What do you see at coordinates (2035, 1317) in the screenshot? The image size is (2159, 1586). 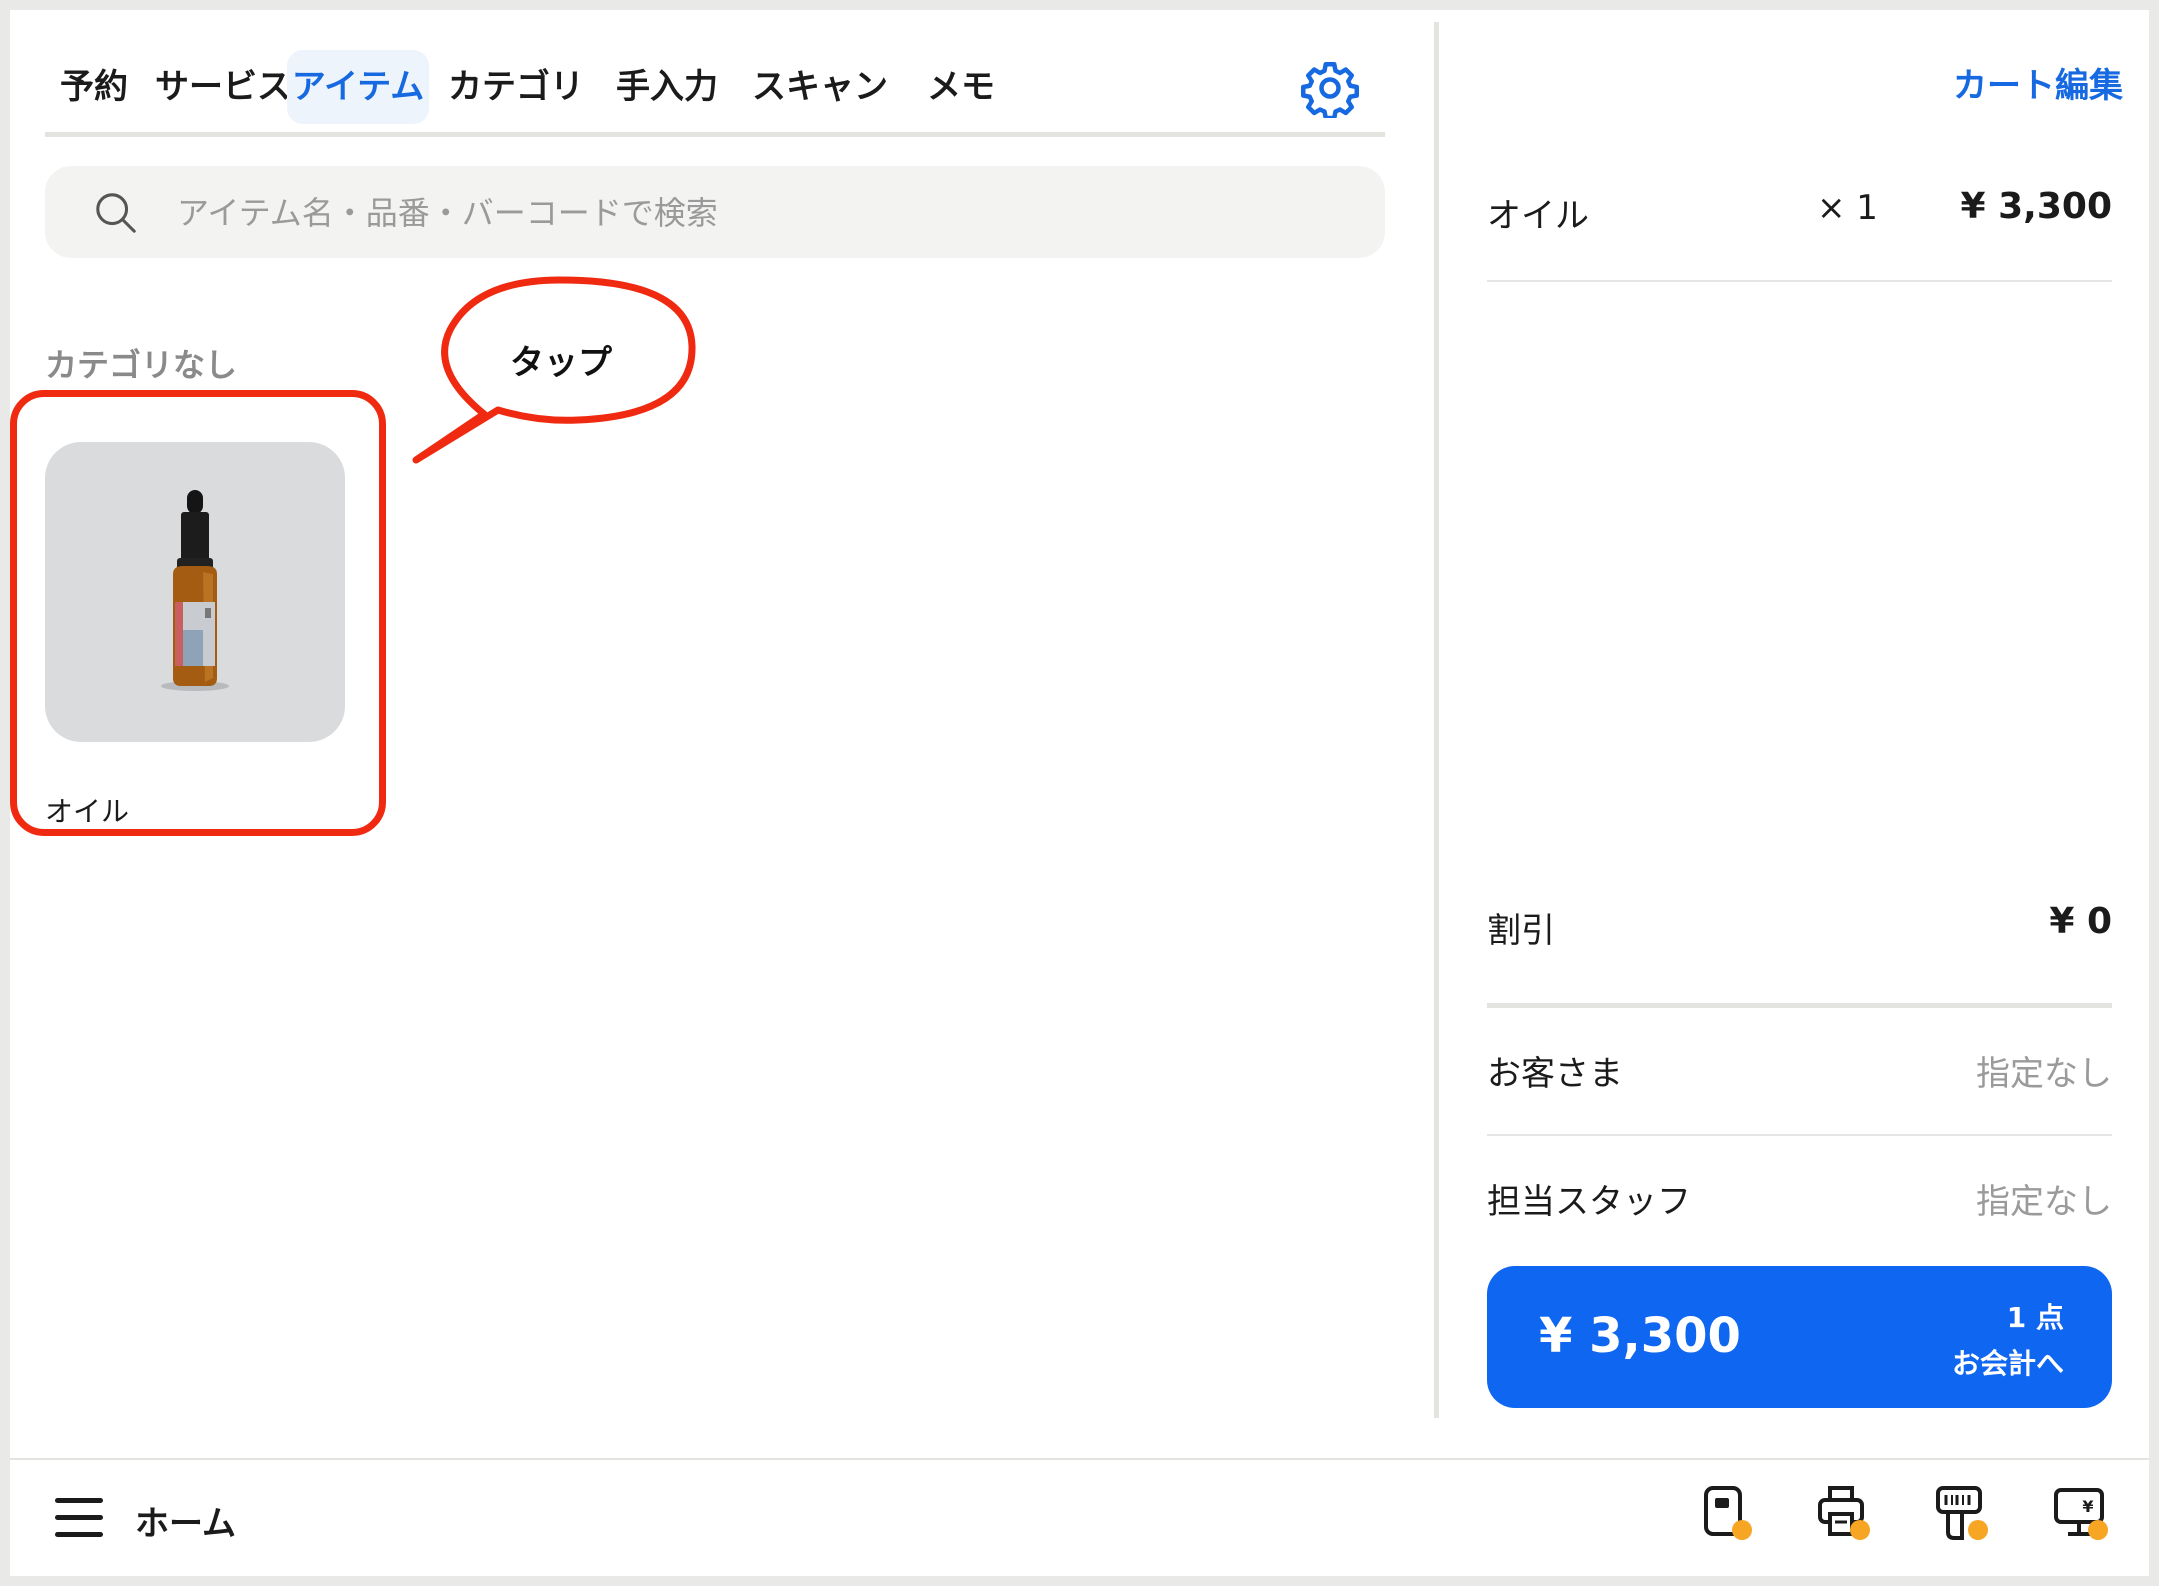 I see `checkout-item-count: 1 点` at bounding box center [2035, 1317].